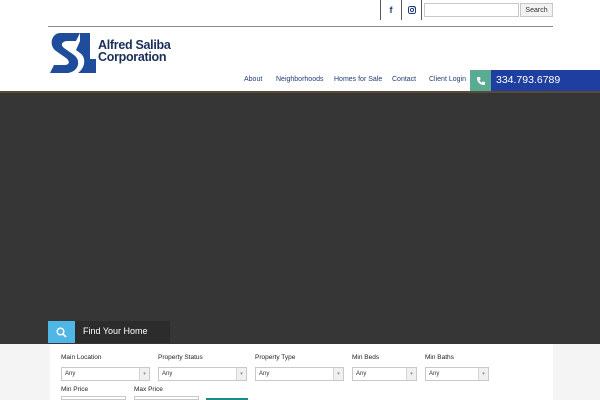  What do you see at coordinates (404, 79) in the screenshot?
I see `nav-contact: Contact` at bounding box center [404, 79].